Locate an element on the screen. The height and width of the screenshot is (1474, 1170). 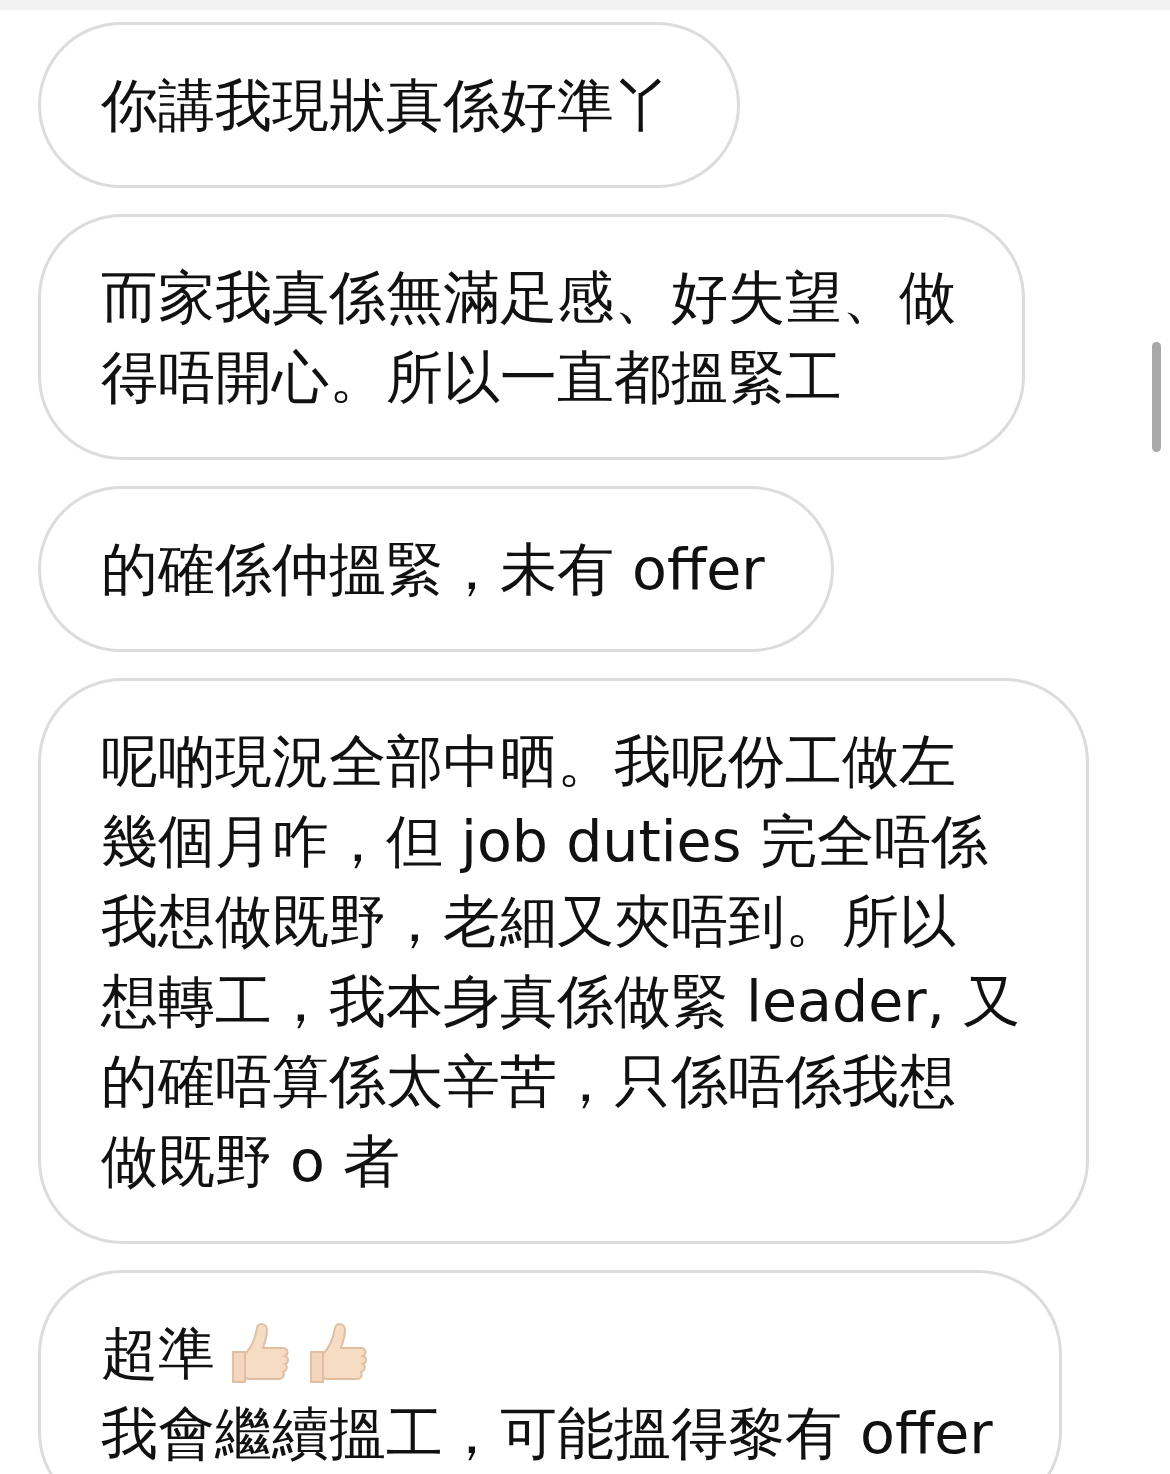
message-text: 呢啲現況全部中晒。我呢份工做左 is located at coordinates (528, 761).